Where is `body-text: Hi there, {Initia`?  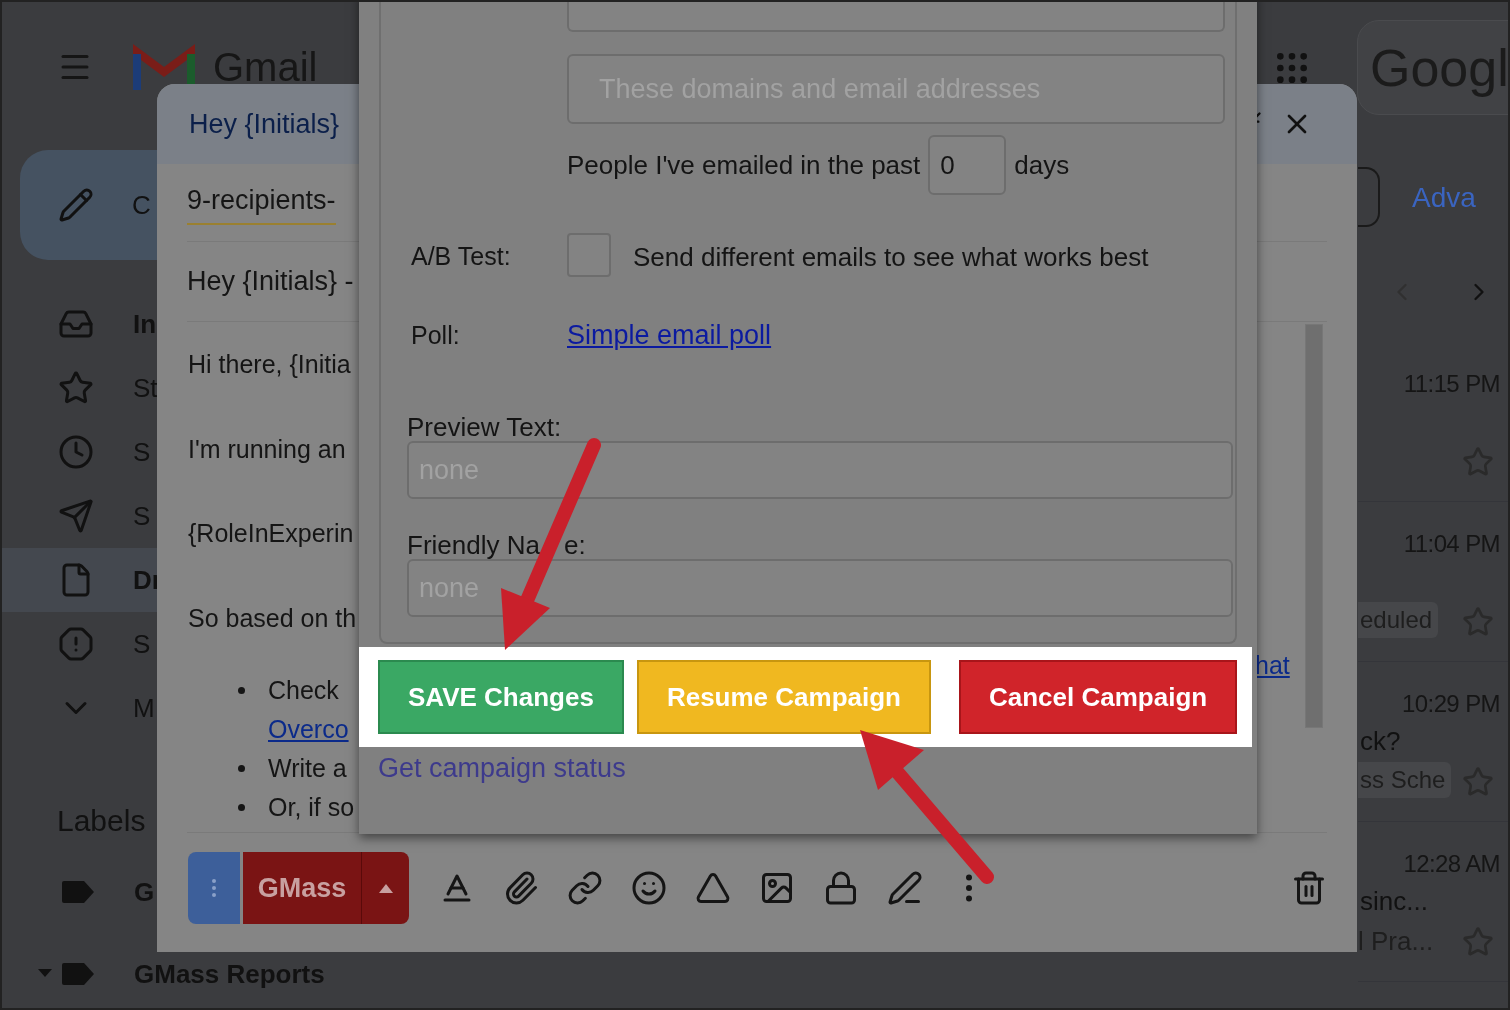 body-text: Hi there, {Initia is located at coordinates (269, 364).